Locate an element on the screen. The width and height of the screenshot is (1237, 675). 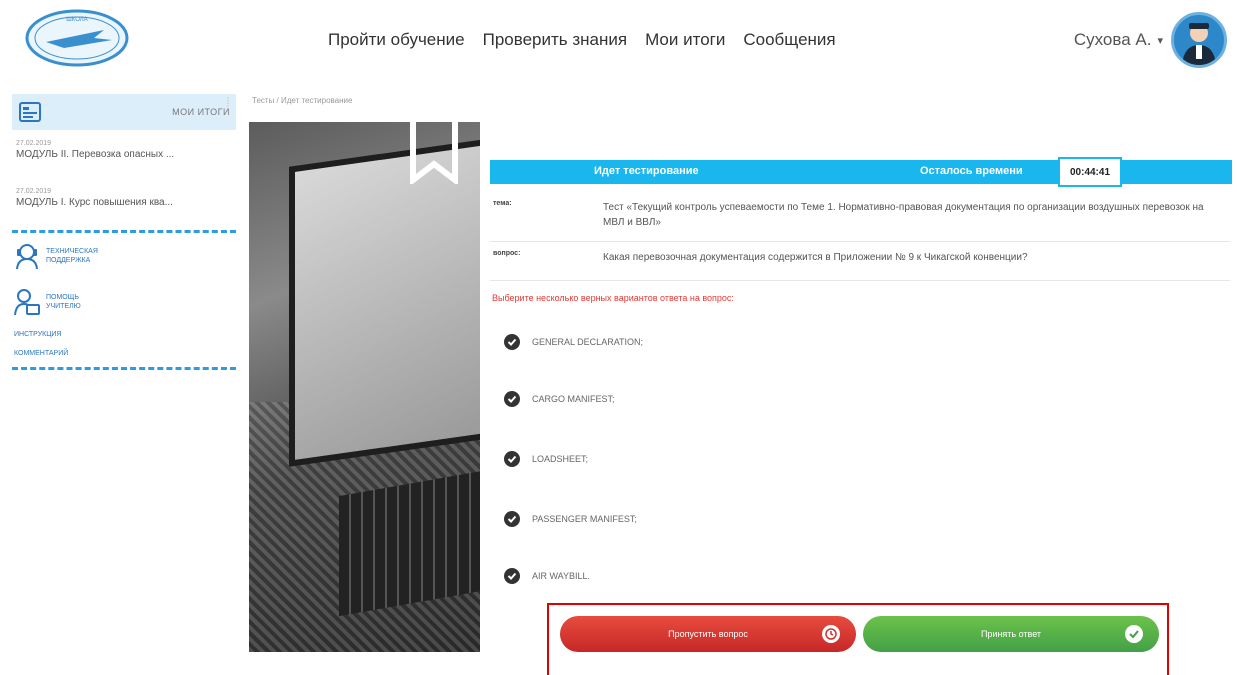
caret-down-icon: ▾ is located at coordinates (1160, 40).